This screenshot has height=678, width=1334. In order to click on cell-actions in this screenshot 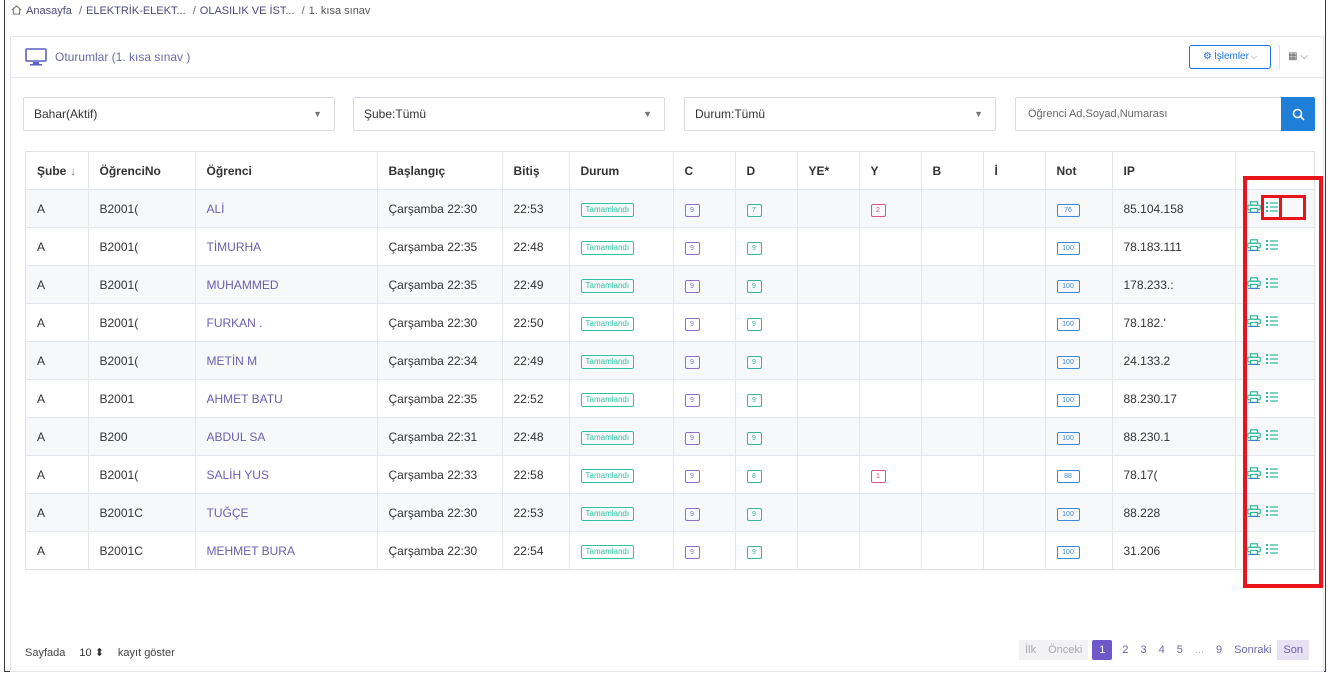, I will do `click(1274, 474)`.